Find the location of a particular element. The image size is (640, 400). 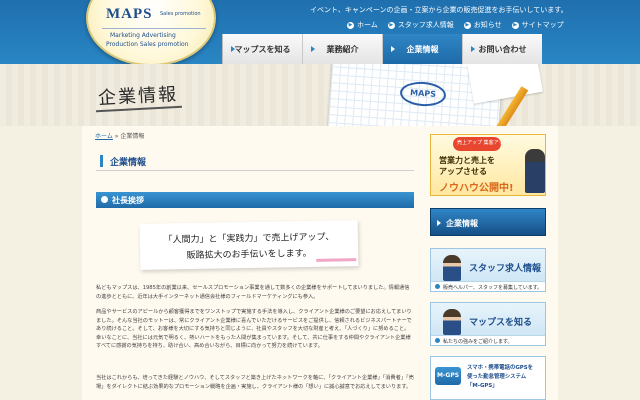

utility-link-label: サイトマップ is located at coordinates (542, 25).